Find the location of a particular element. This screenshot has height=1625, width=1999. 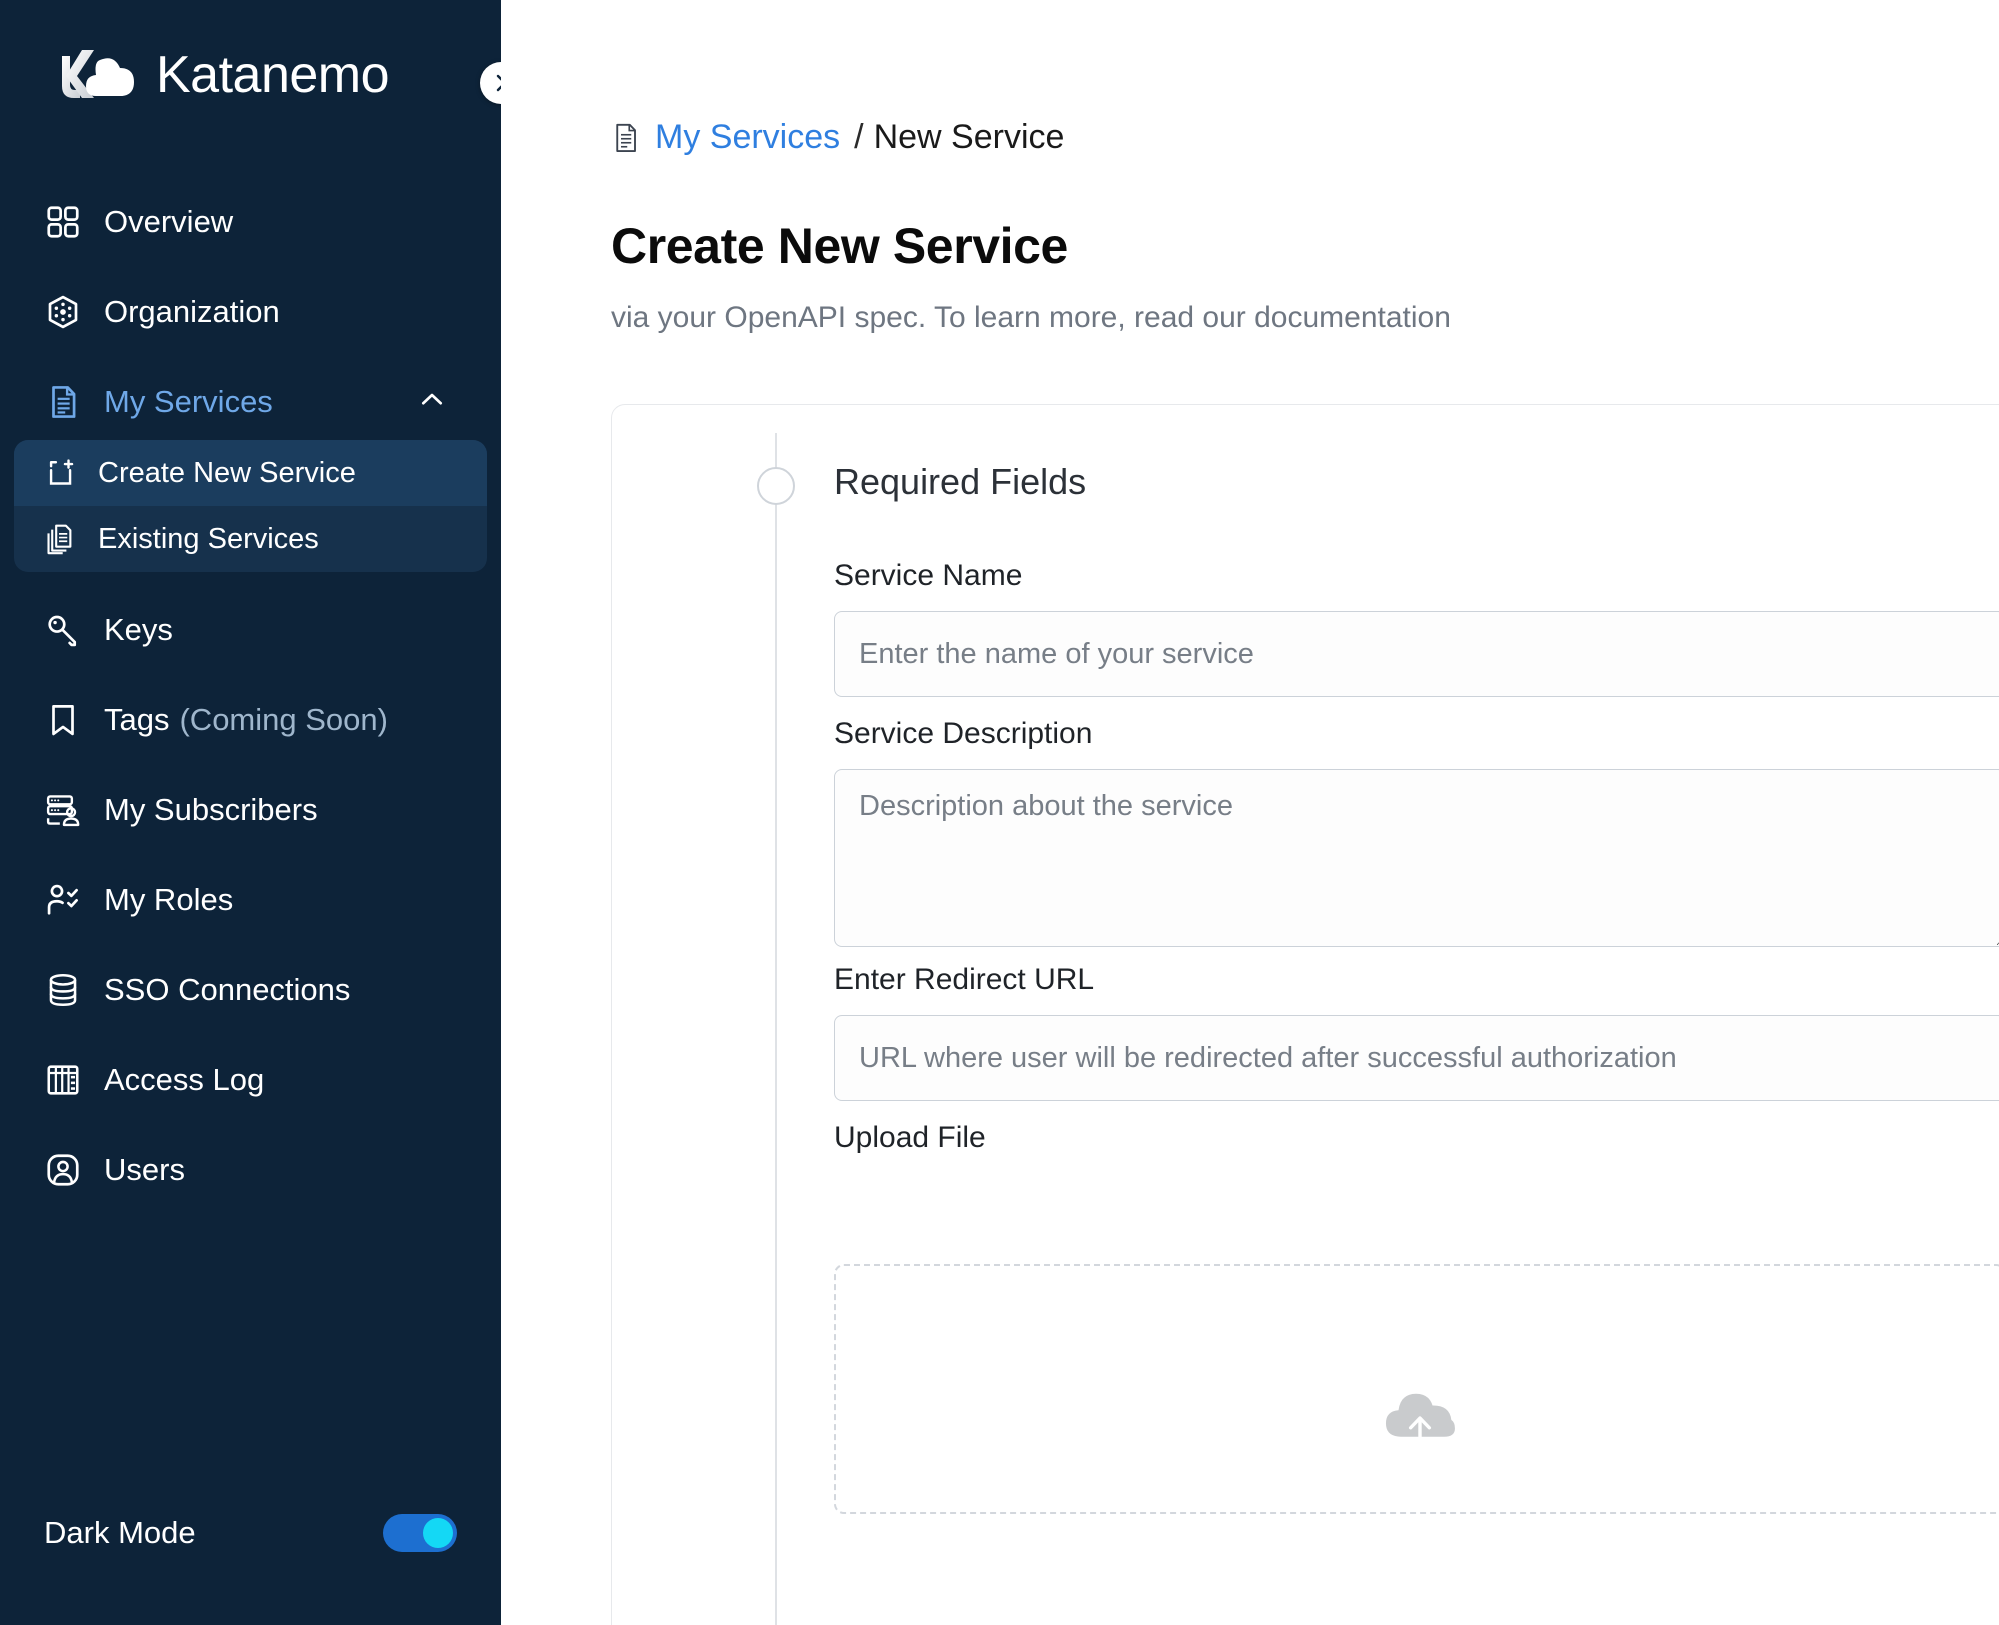

service-description-textarea is located at coordinates (1416, 858).